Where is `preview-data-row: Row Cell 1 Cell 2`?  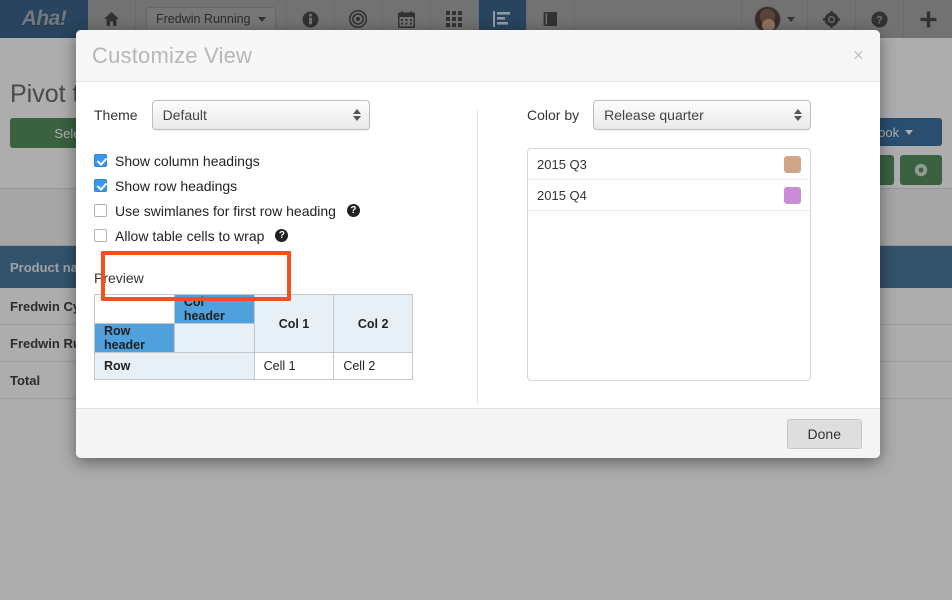
preview-data-row: Row Cell 1 Cell 2 is located at coordinates (253, 366).